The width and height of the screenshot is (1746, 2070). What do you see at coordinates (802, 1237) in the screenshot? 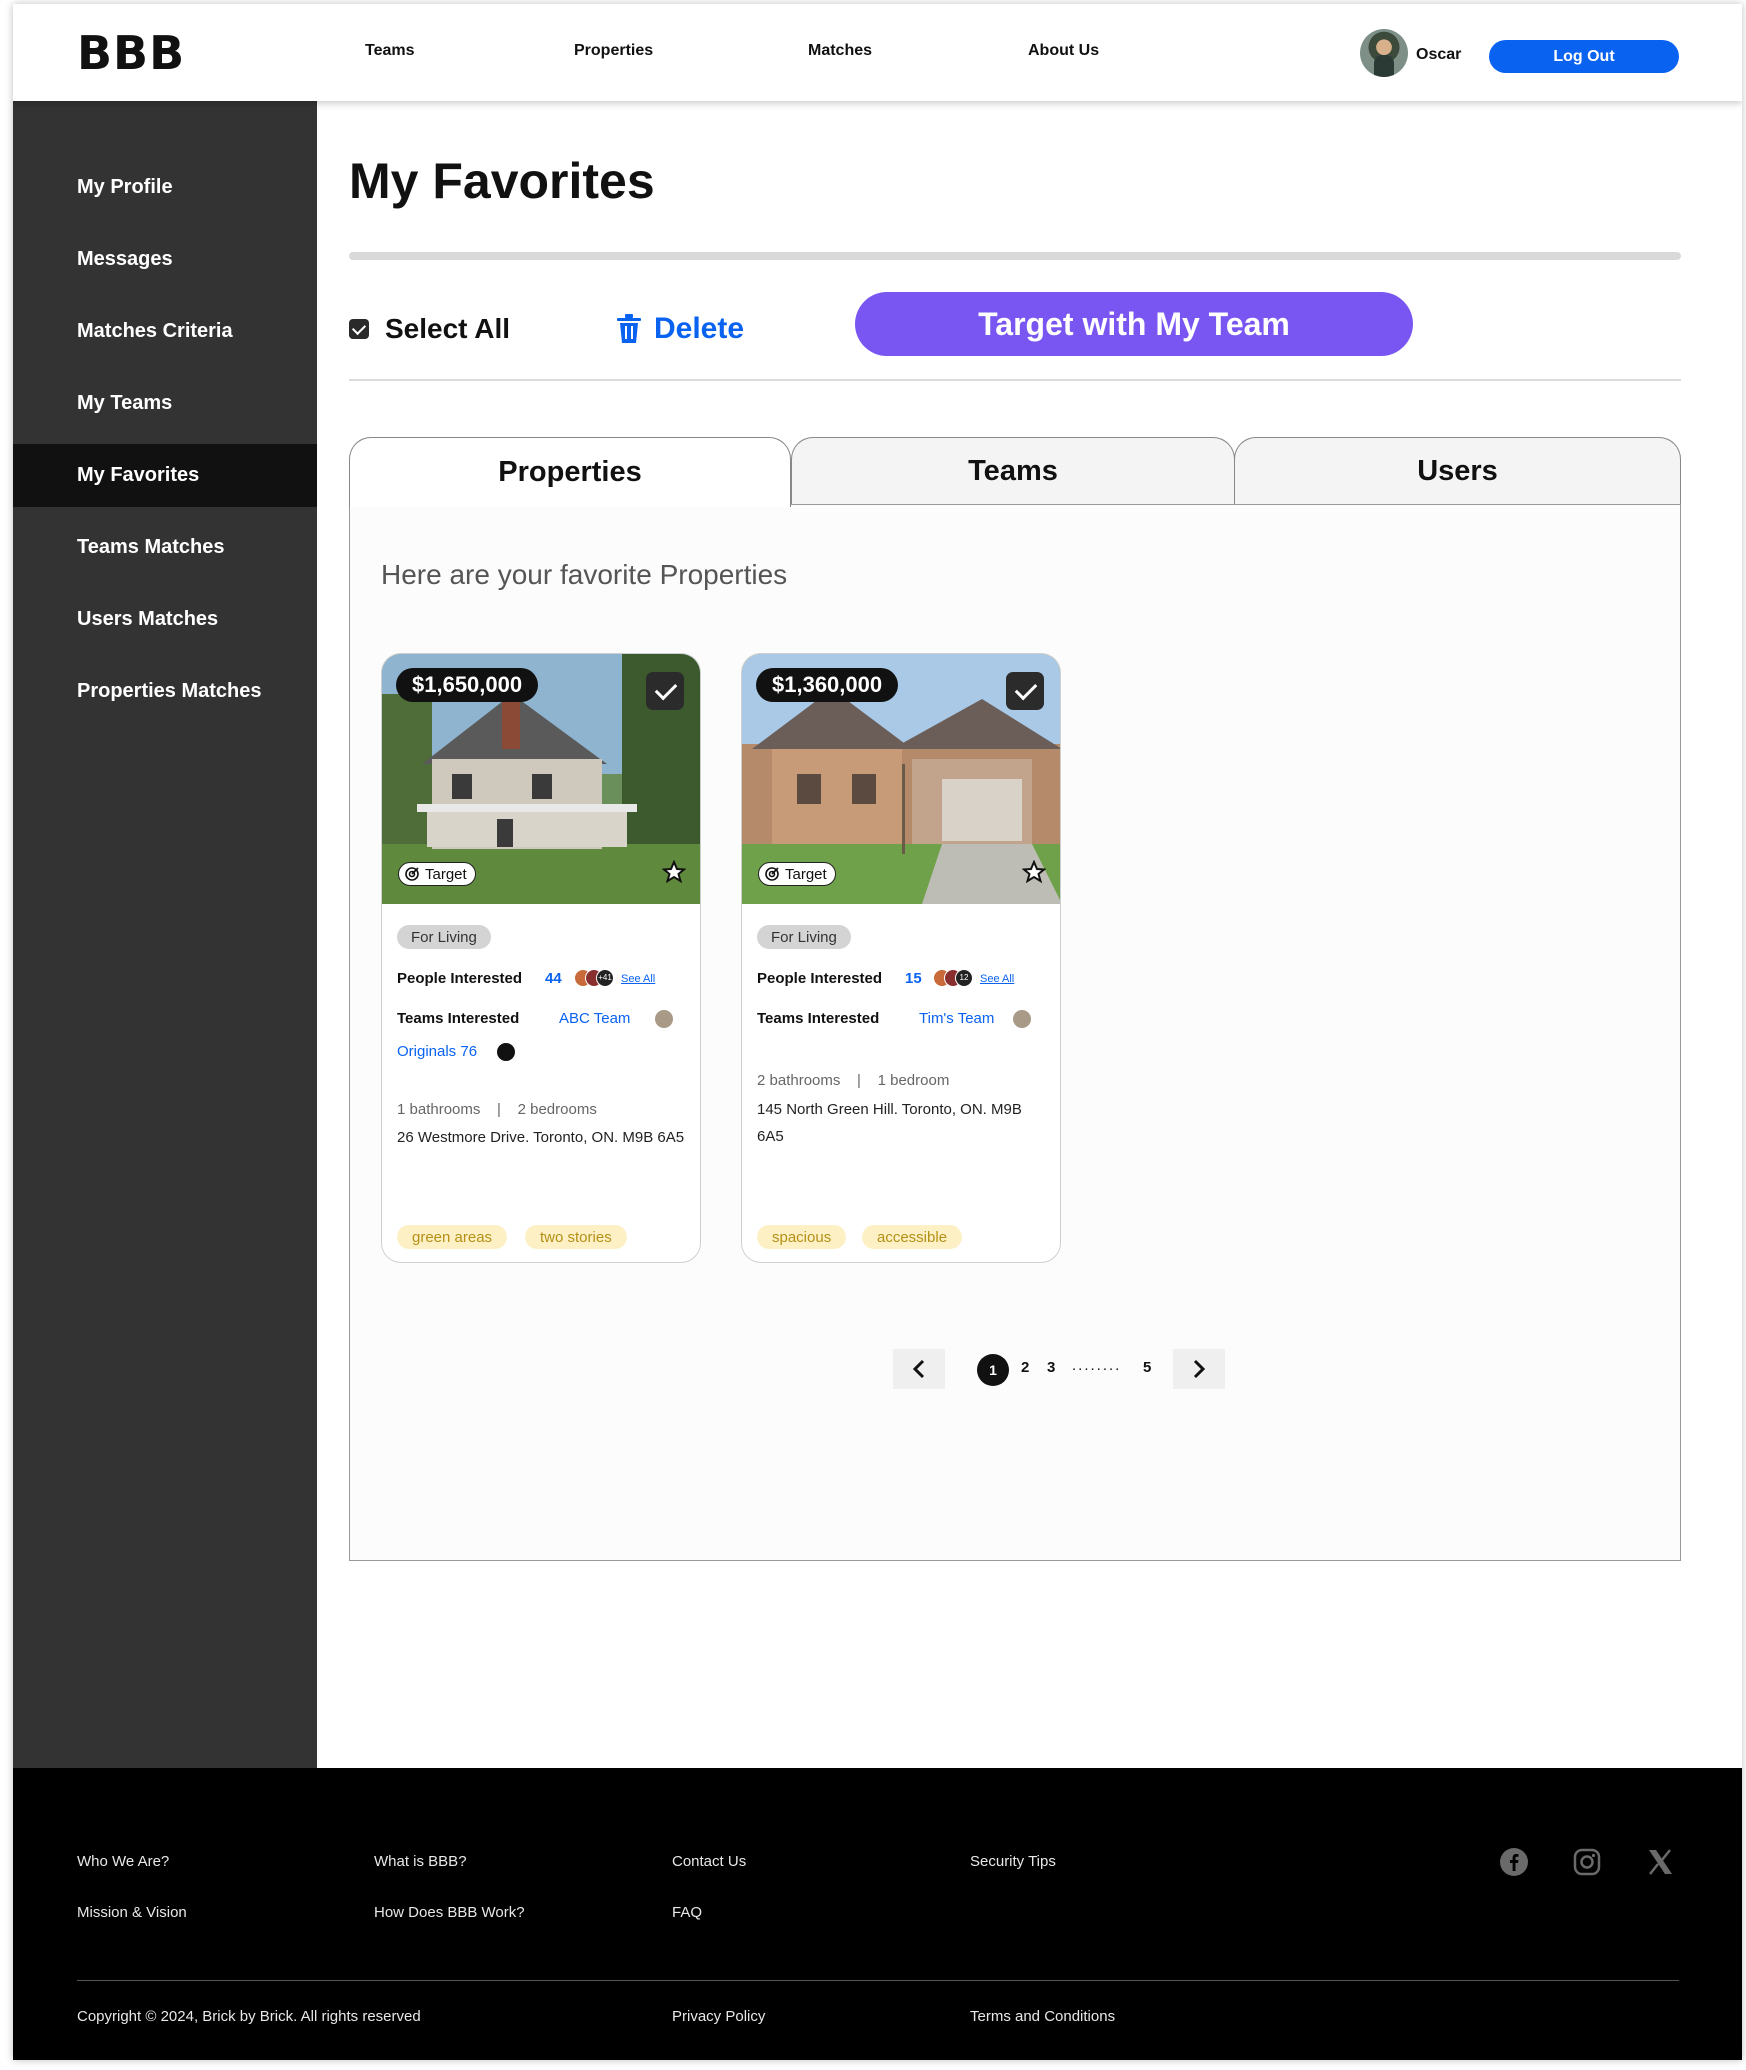
I see `feature-tag: spacious` at bounding box center [802, 1237].